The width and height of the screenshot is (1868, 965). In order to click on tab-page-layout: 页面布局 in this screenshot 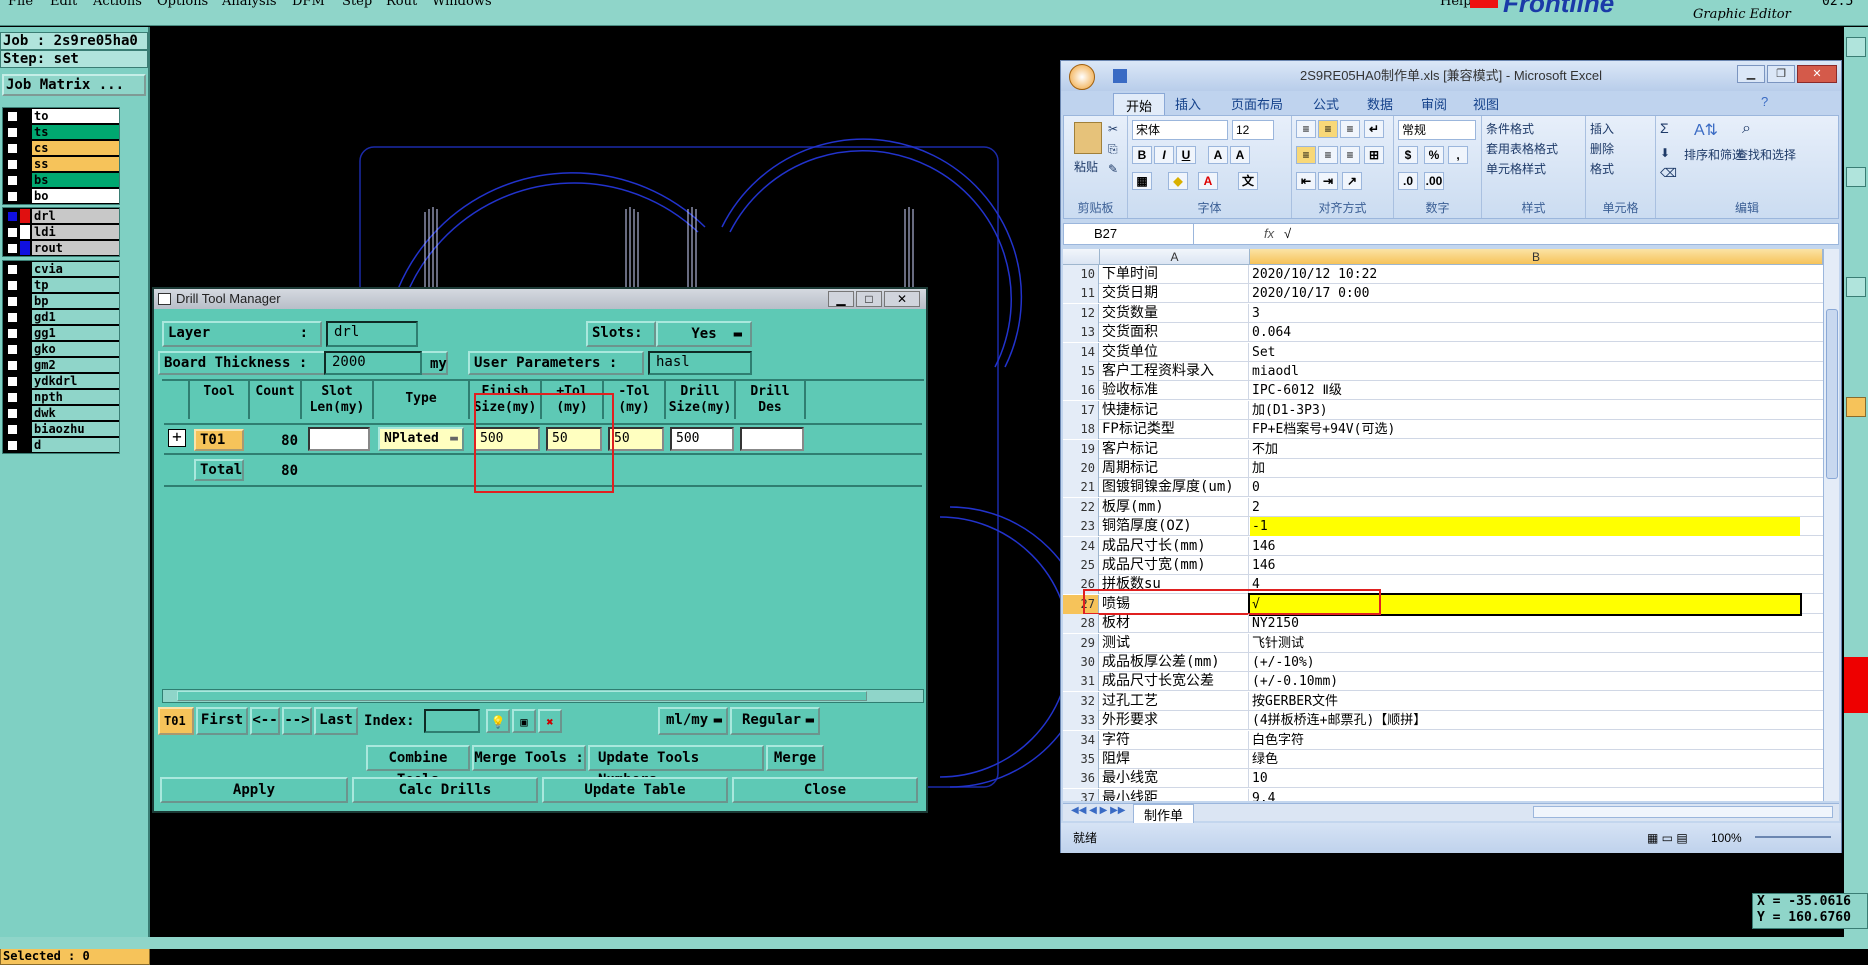, I will do `click(1257, 103)`.